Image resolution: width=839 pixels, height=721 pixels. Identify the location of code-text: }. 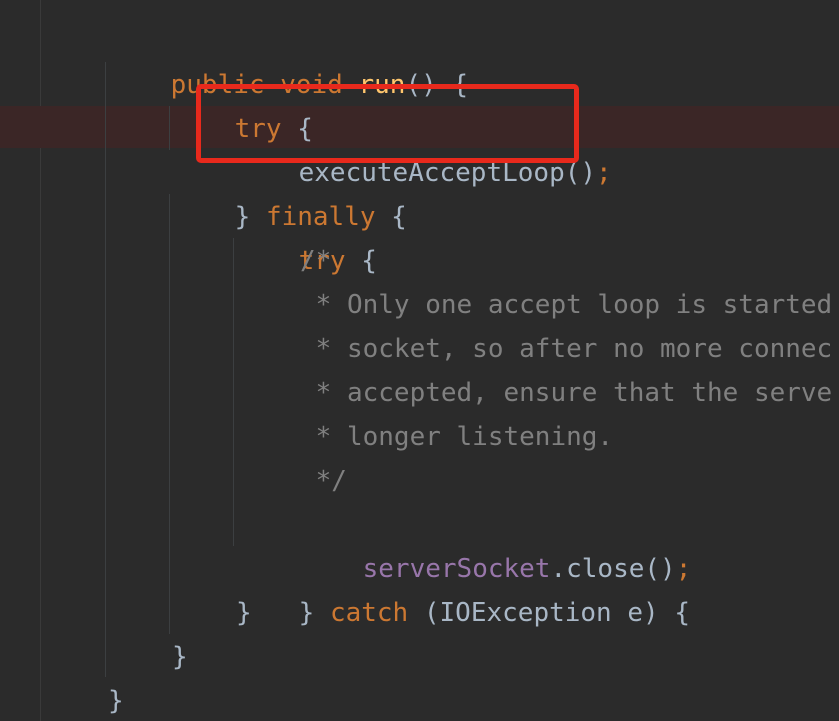
(314, 613).